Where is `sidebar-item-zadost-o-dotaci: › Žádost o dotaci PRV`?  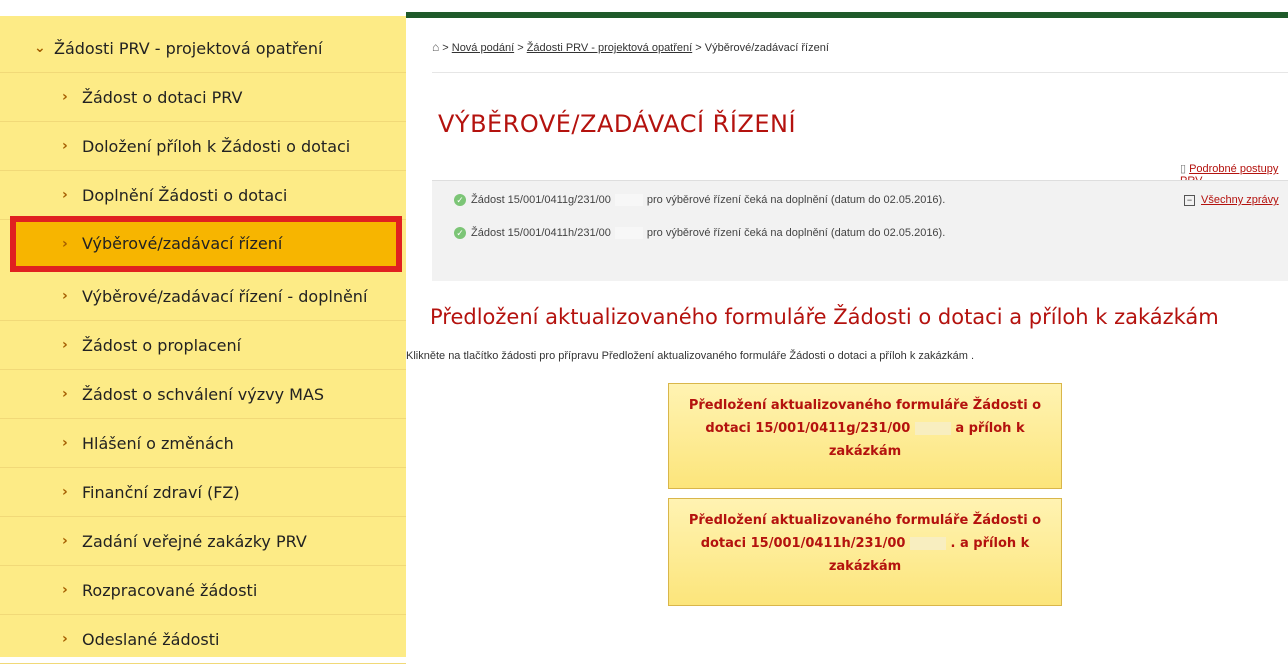 sidebar-item-zadost-o-dotaci: › Žádost o dotaci PRV is located at coordinates (203, 97).